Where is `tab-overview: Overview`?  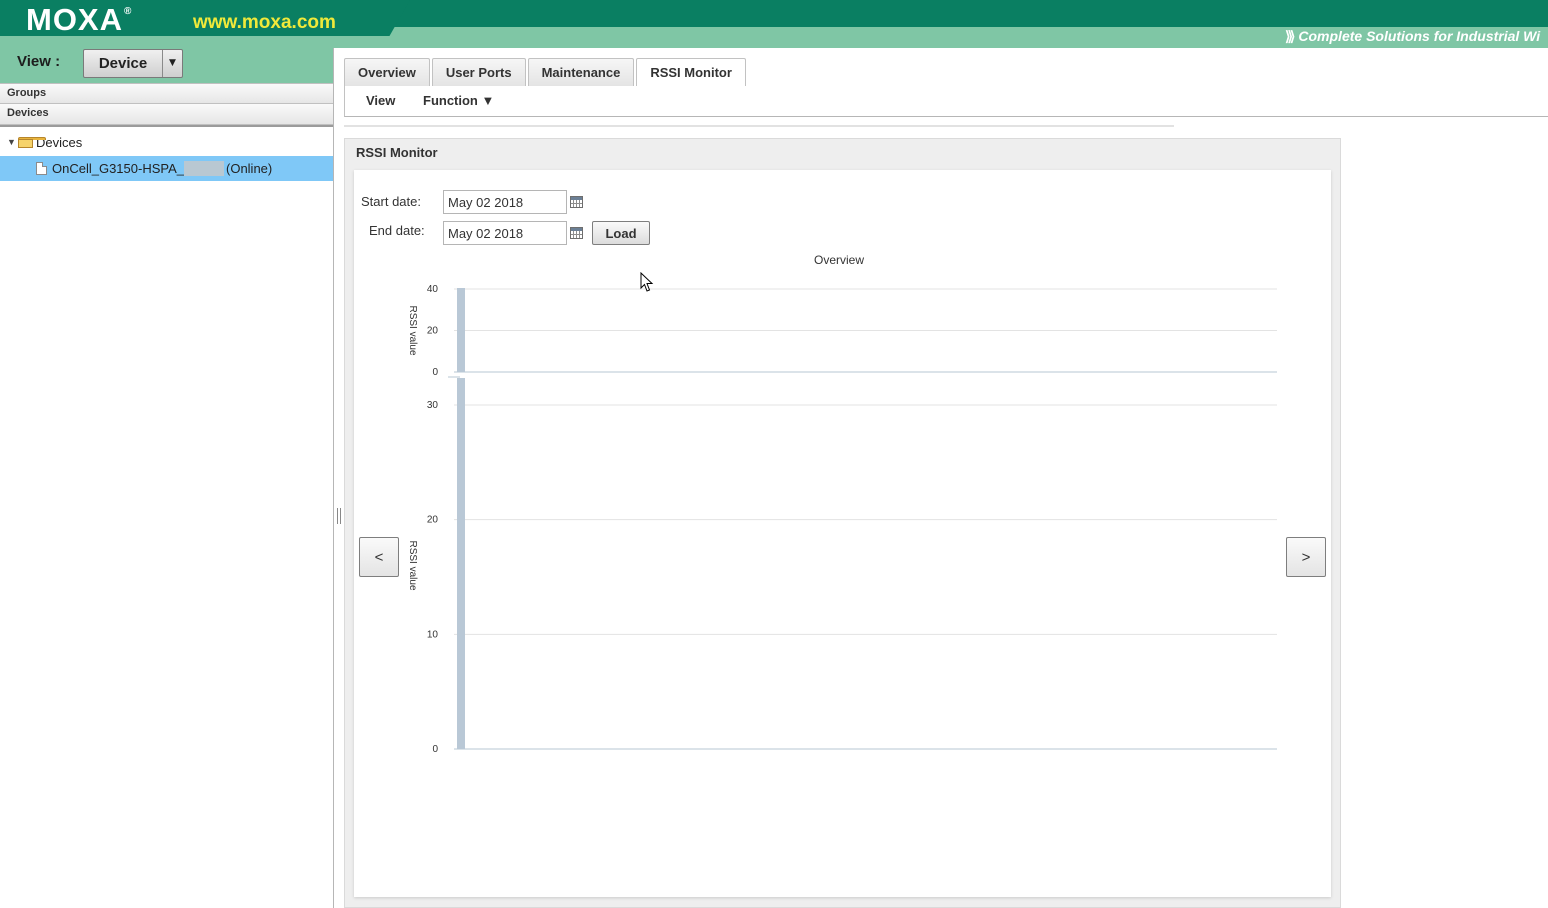 tab-overview: Overview is located at coordinates (387, 72).